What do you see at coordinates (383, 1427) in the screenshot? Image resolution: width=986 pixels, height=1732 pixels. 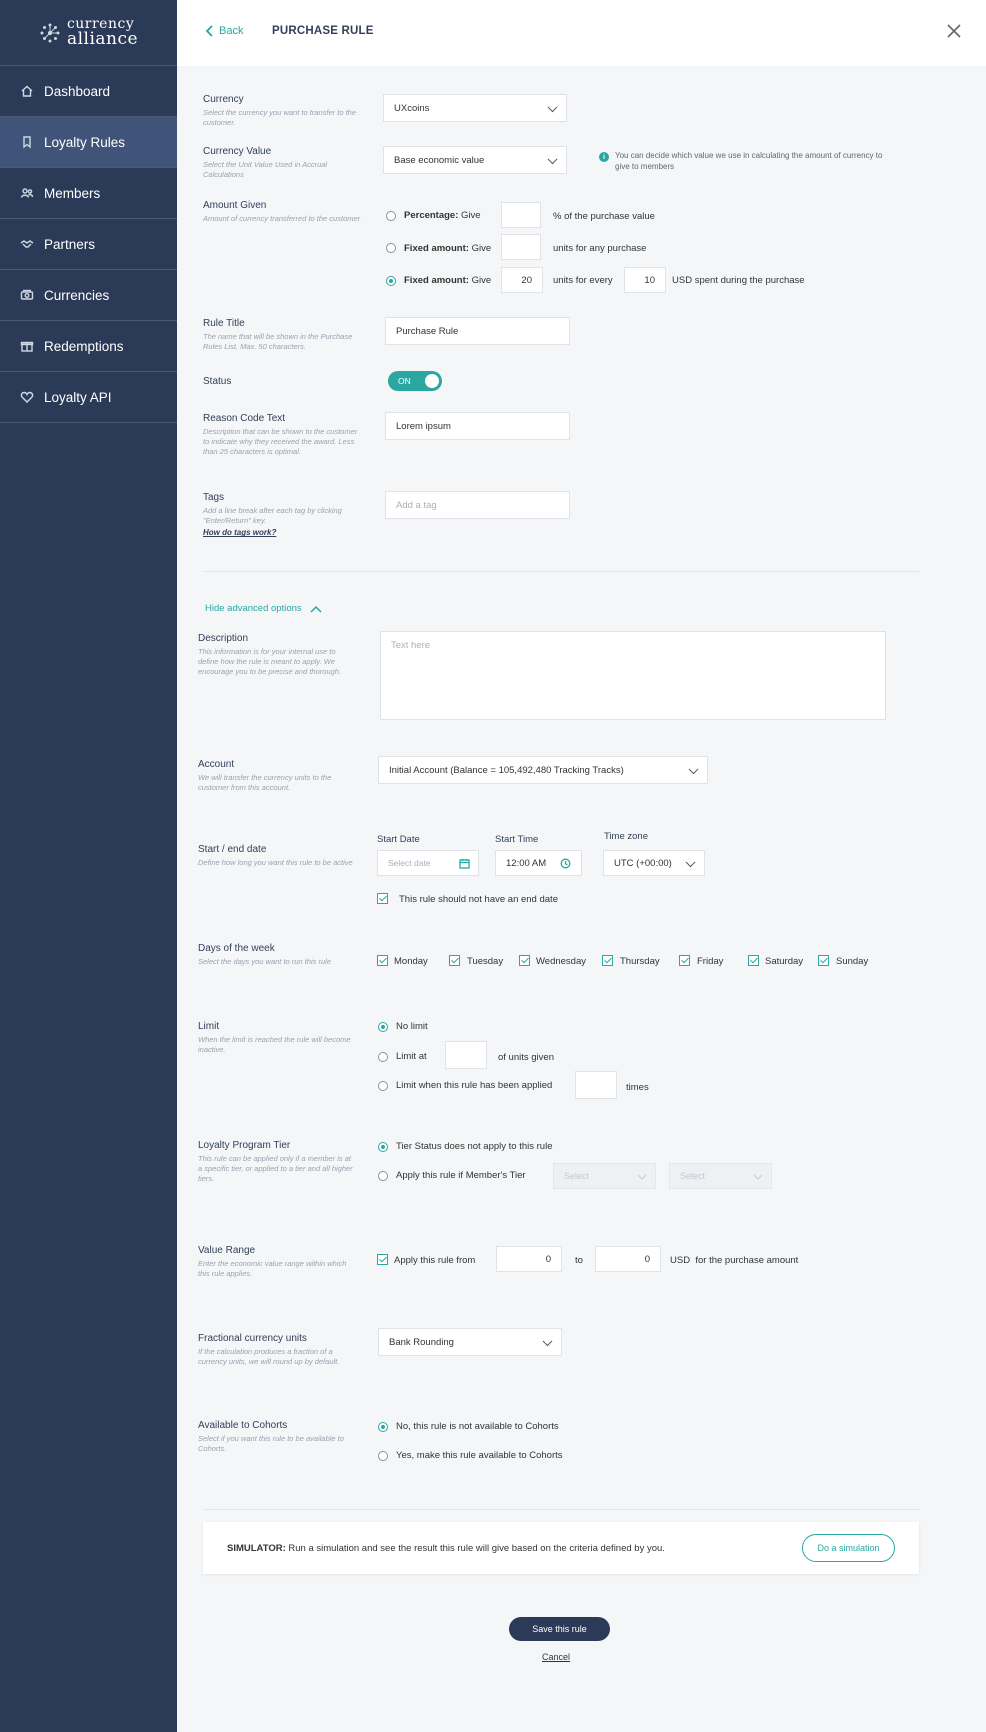 I see `cohorts-no-radio` at bounding box center [383, 1427].